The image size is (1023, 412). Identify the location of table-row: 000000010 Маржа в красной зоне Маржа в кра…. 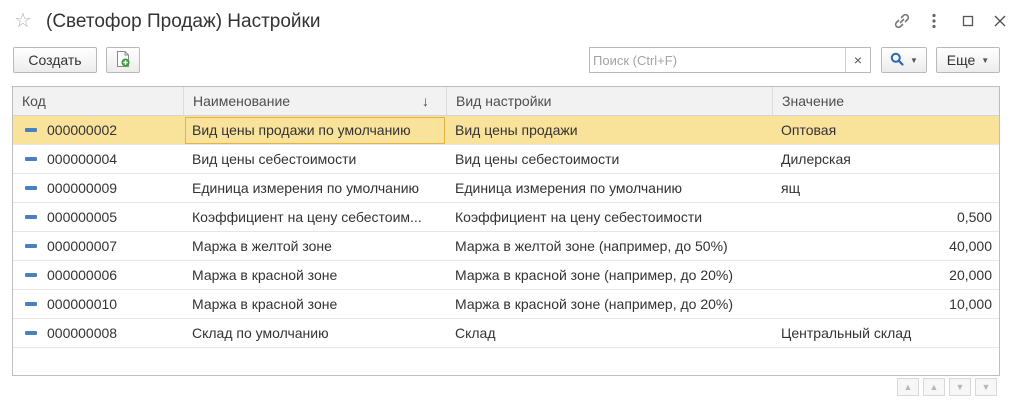
(506, 304).